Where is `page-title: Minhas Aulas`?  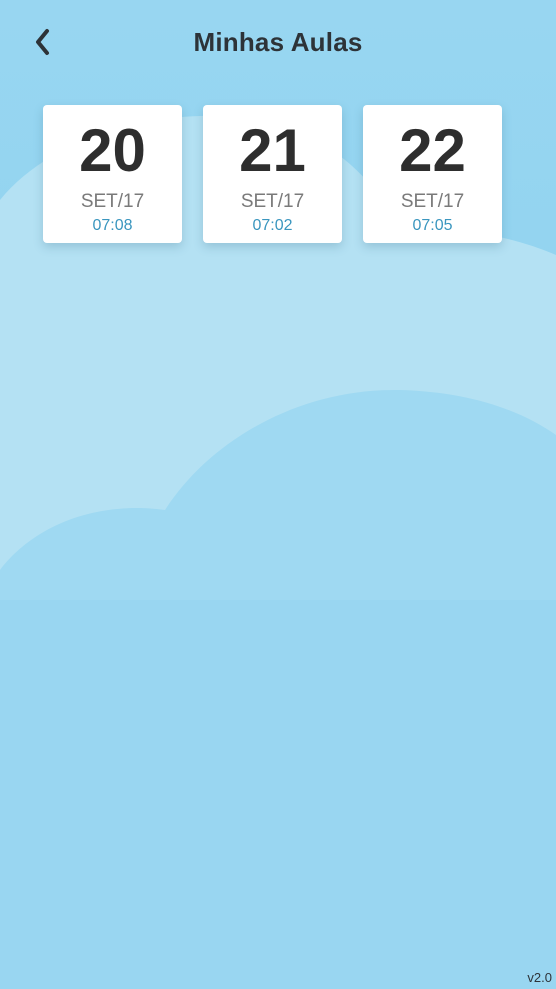
page-title: Minhas Aulas is located at coordinates (278, 42).